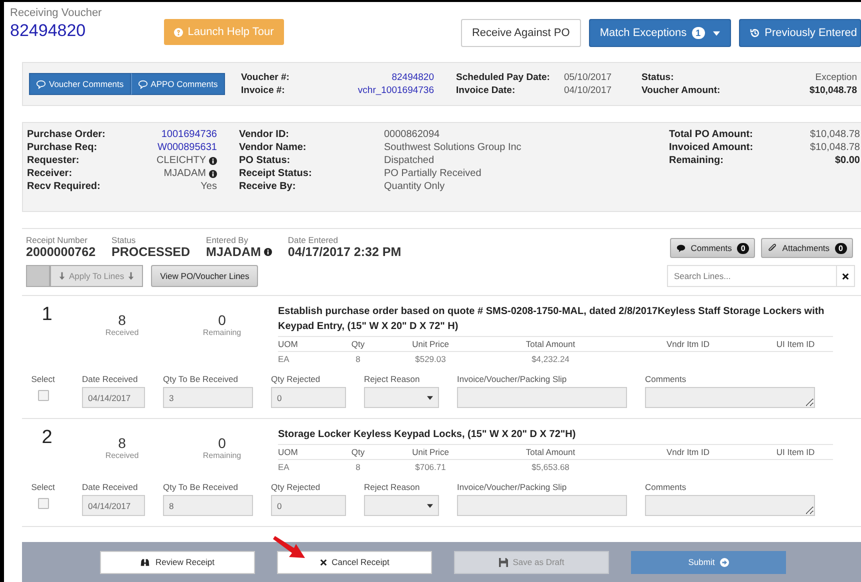 The width and height of the screenshot is (861, 582). I want to click on field-label: Vendor ID:, so click(264, 134).